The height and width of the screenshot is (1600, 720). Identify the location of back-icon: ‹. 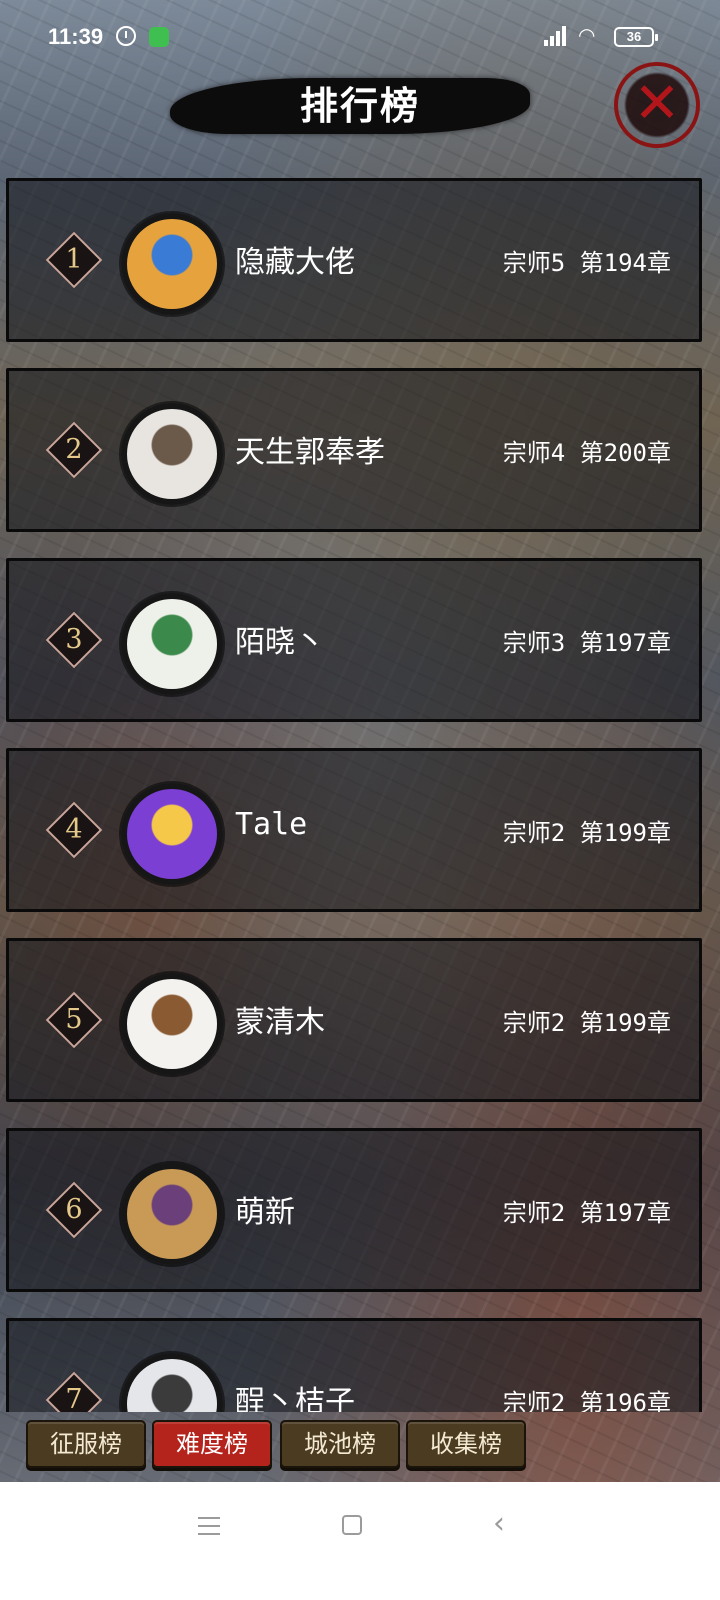
(499, 1524).